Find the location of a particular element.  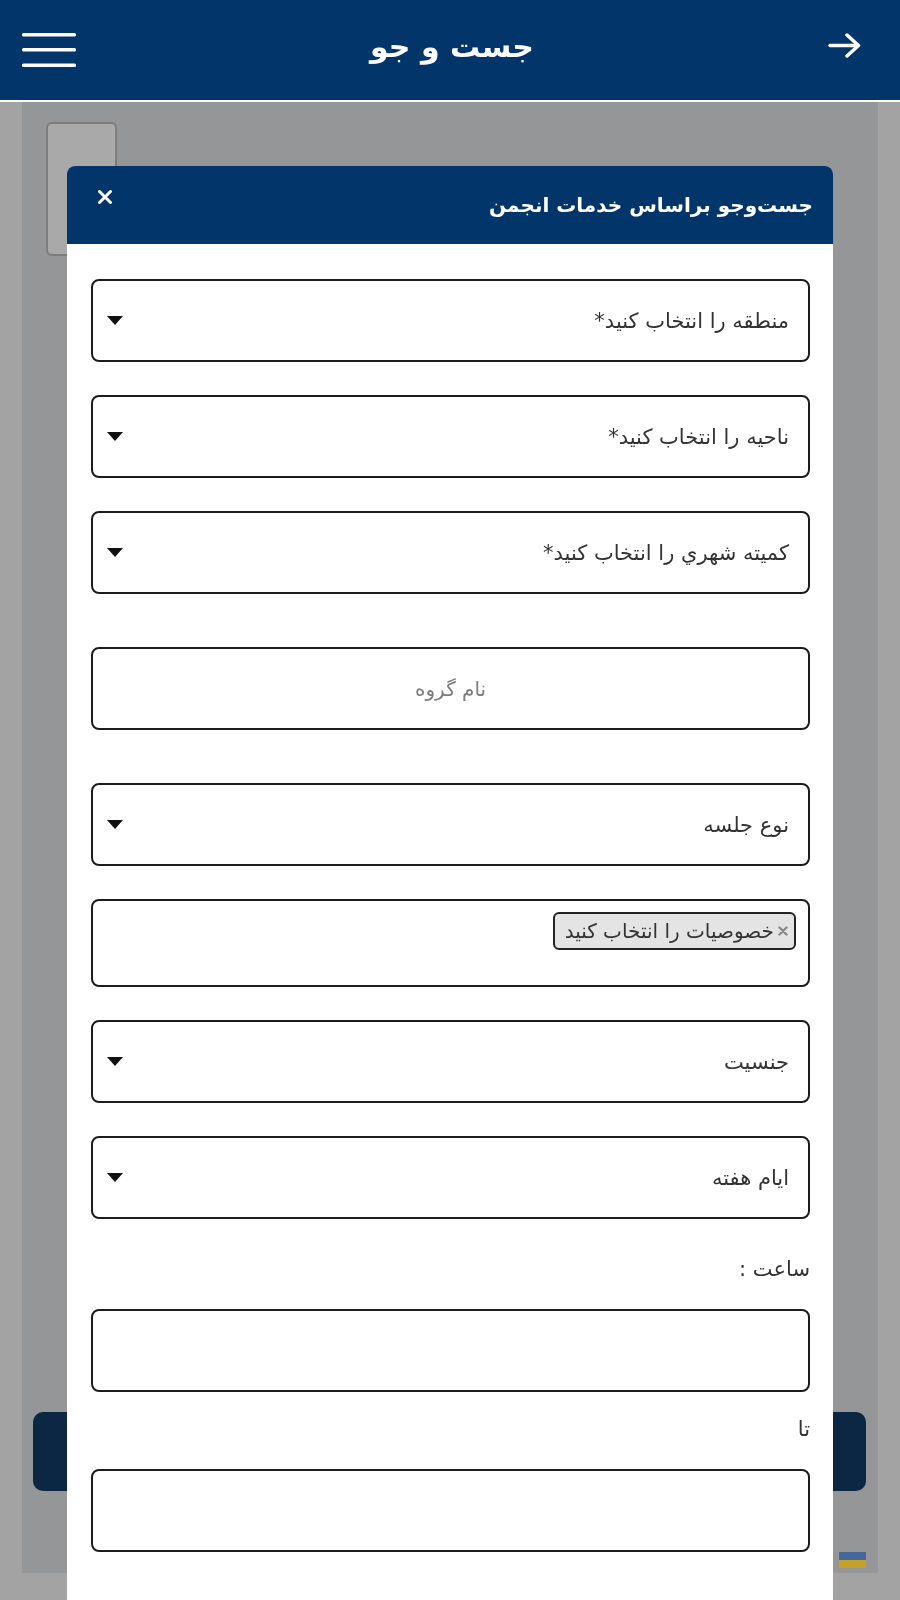

text-input: نام گروه is located at coordinates (450, 688).